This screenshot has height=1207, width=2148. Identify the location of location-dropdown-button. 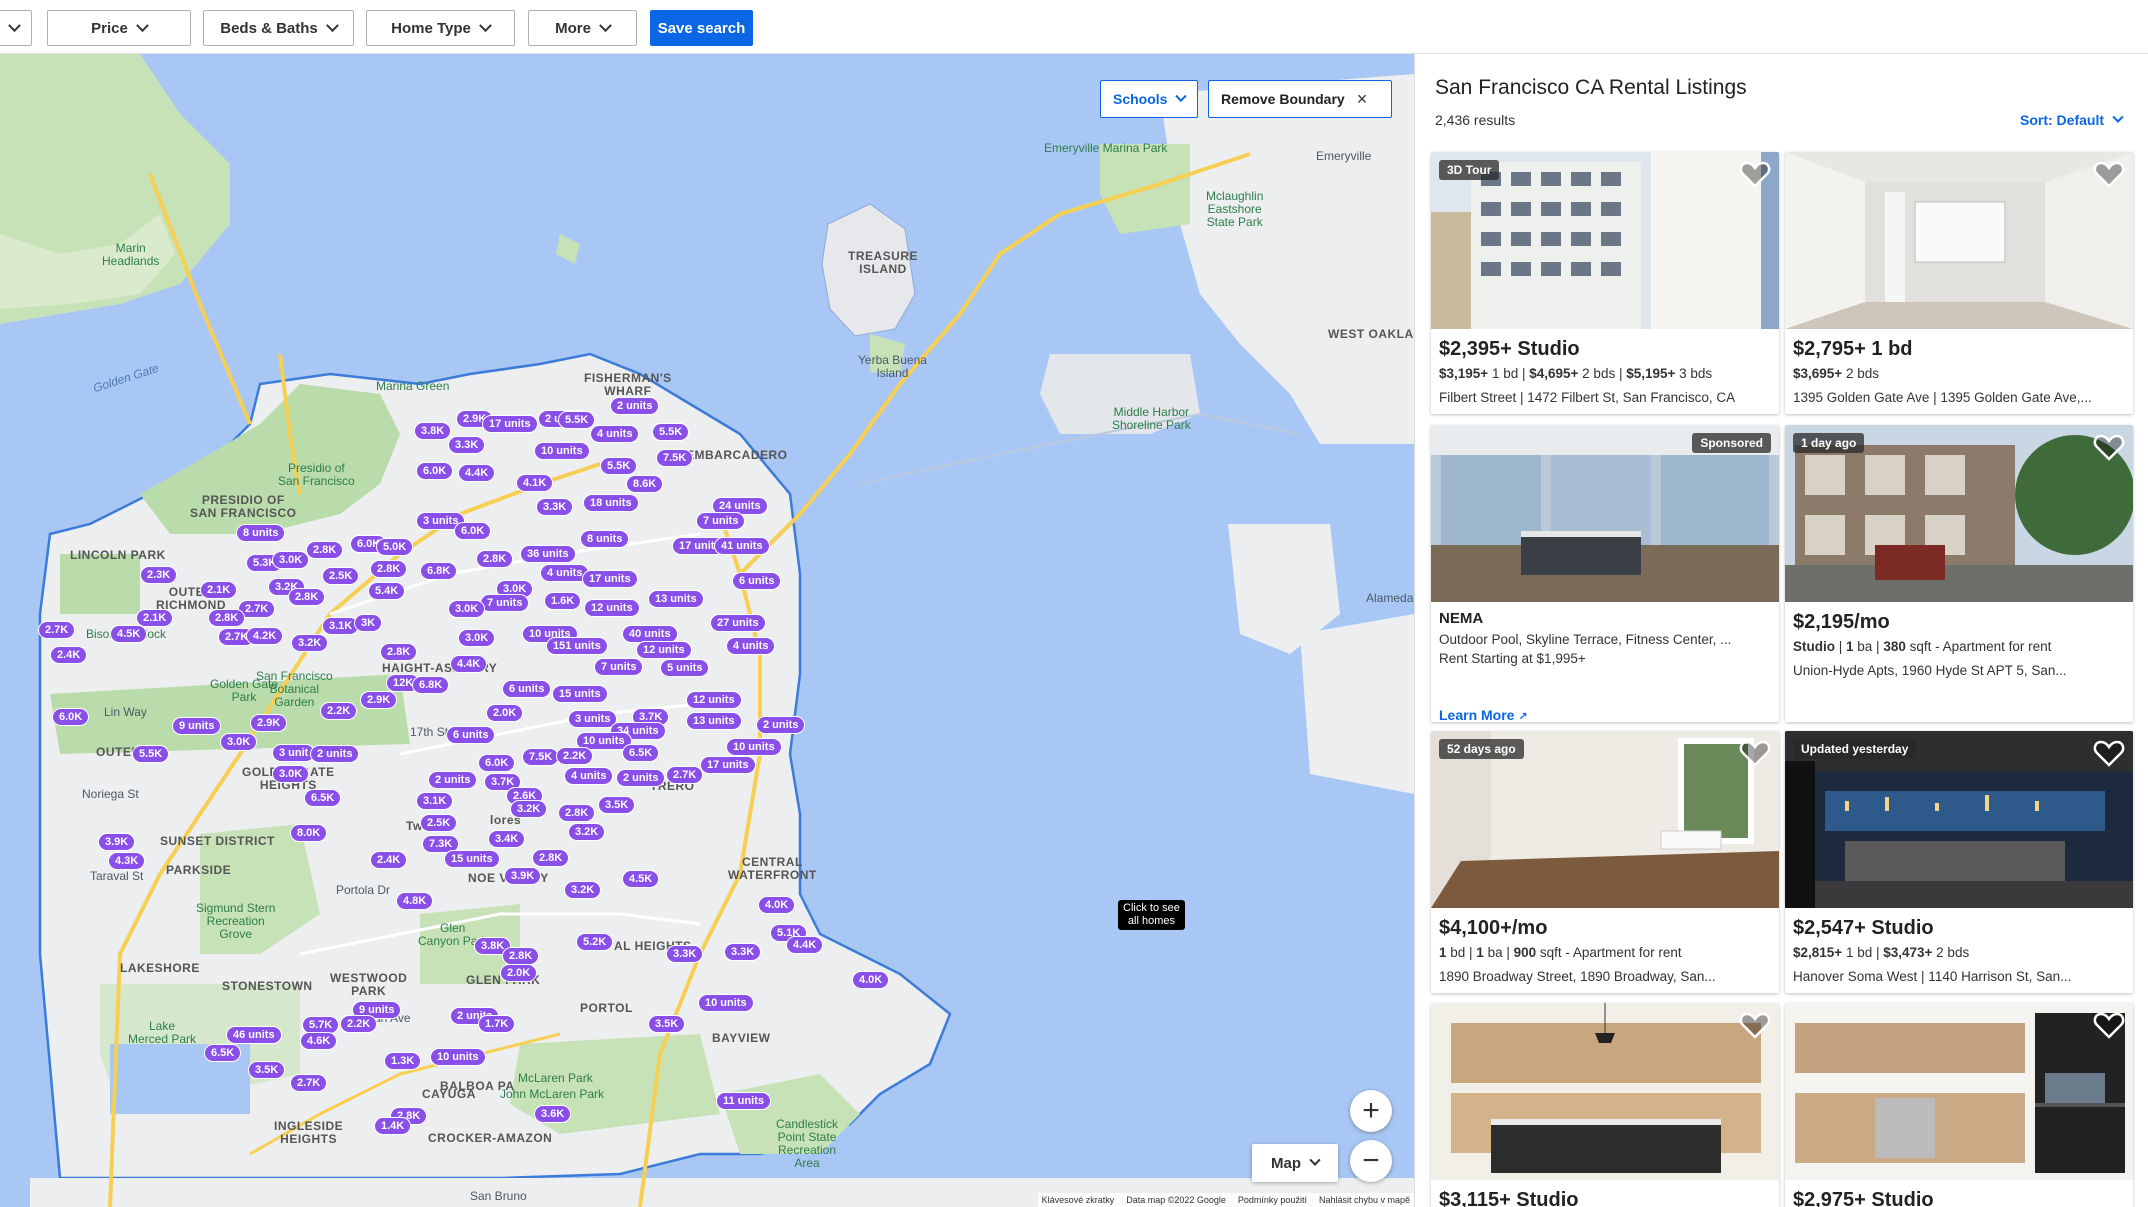
(16, 28).